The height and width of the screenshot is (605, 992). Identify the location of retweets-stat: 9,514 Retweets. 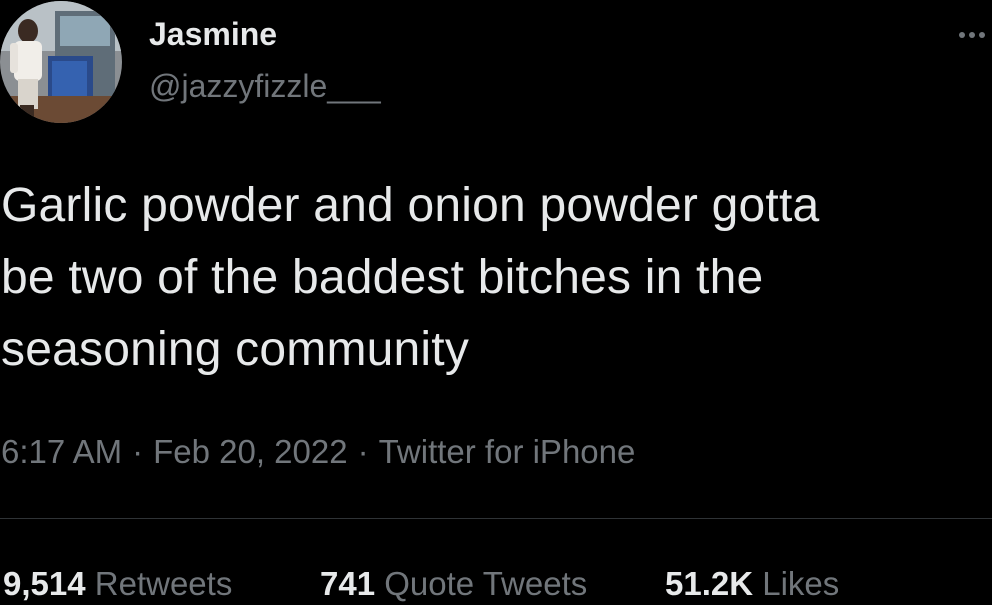
(117, 583).